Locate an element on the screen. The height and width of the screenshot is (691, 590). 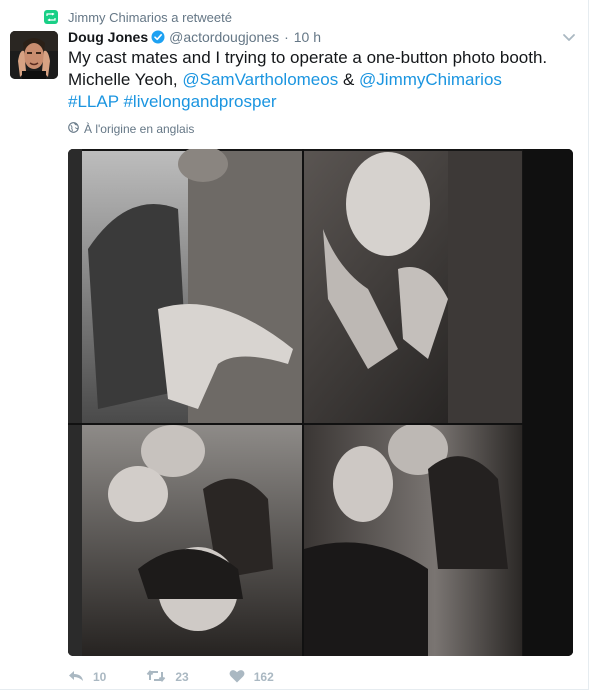
mention-link-sam: @SamVartholomeos is located at coordinates (260, 79).